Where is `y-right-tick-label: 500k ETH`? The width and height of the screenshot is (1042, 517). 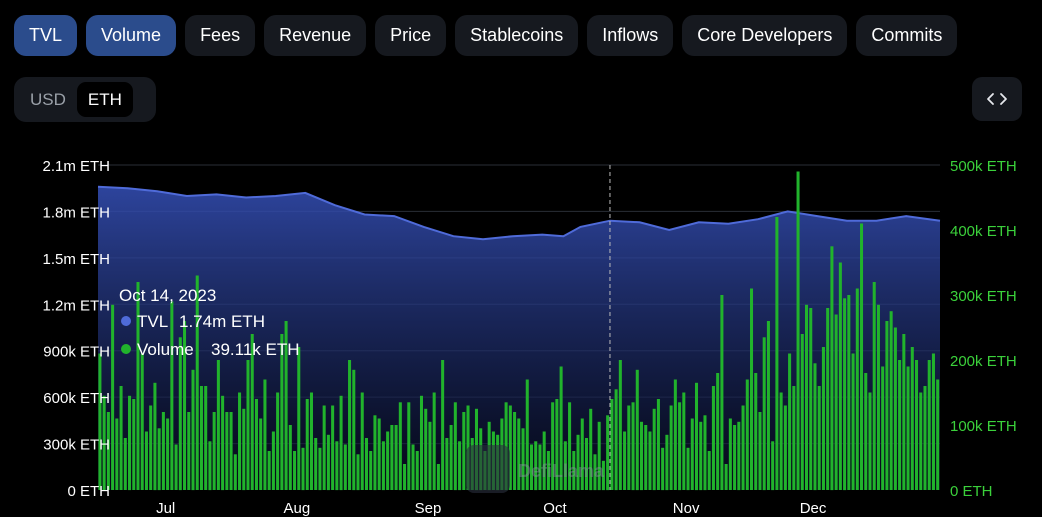
y-right-tick-label: 500k ETH is located at coordinates (983, 166).